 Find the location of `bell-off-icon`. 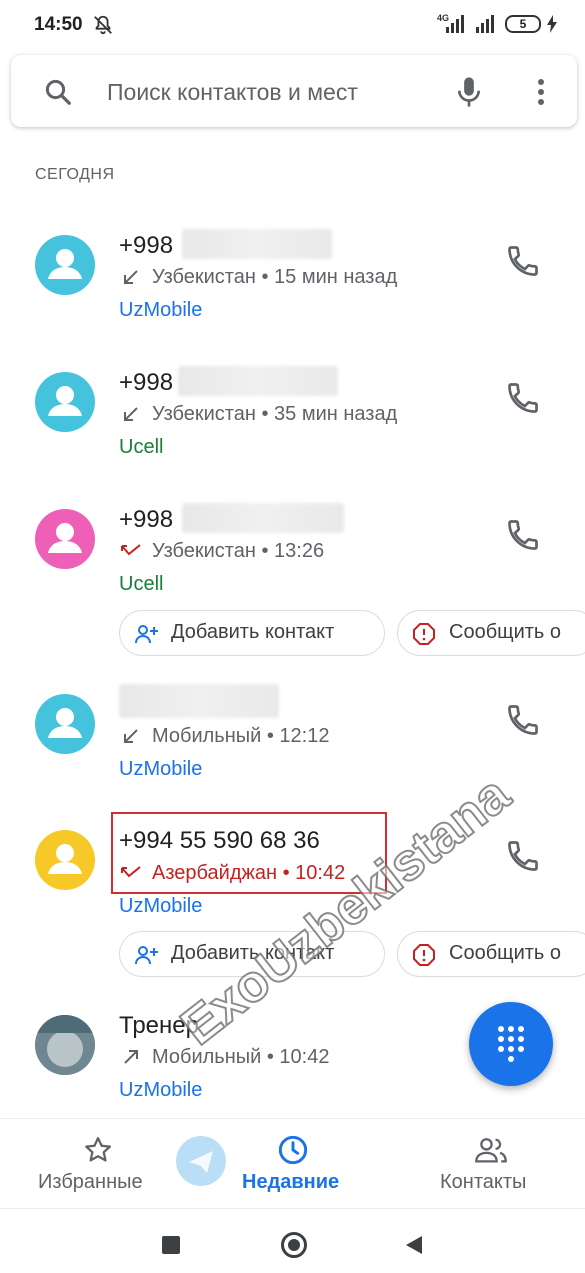

bell-off-icon is located at coordinates (103, 25).